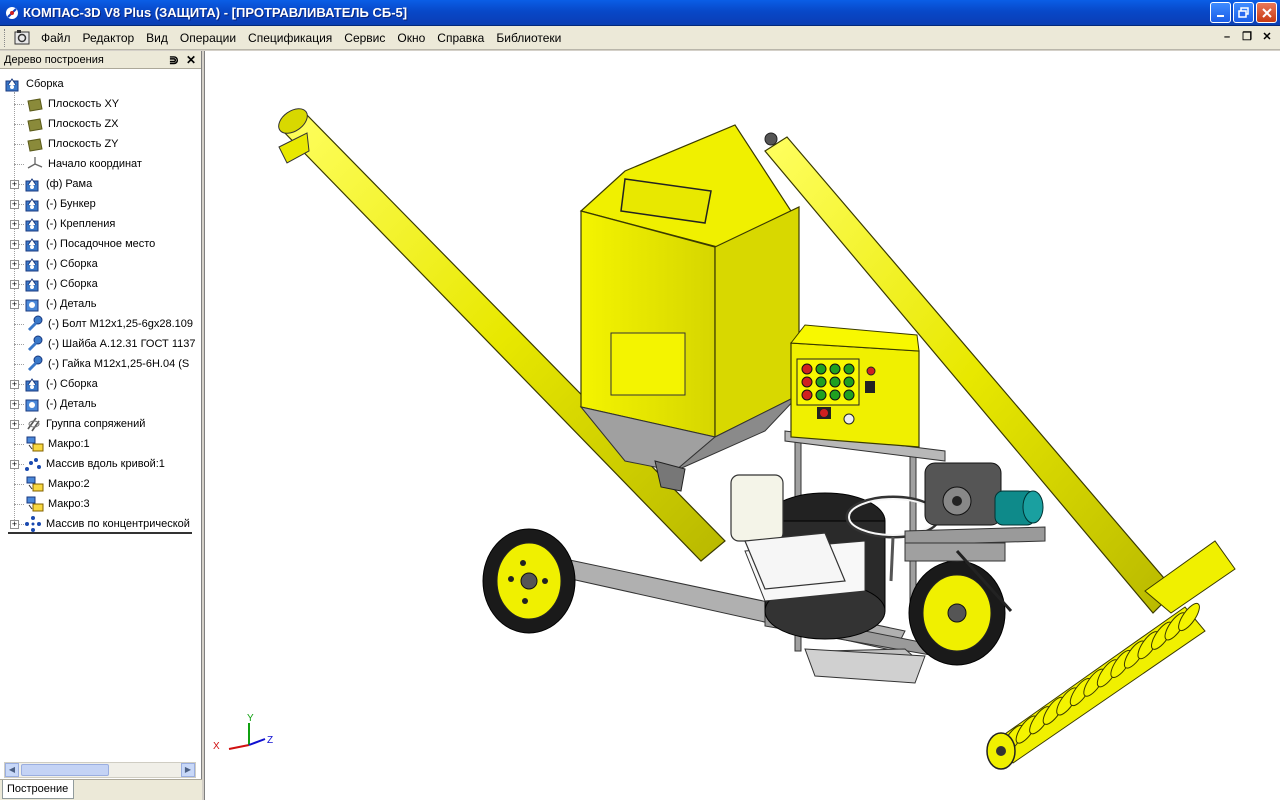 This screenshot has height=800, width=1280. Describe the element at coordinates (1247, 37) in the screenshot. I see `mdi-restore-icon: ❐` at that location.